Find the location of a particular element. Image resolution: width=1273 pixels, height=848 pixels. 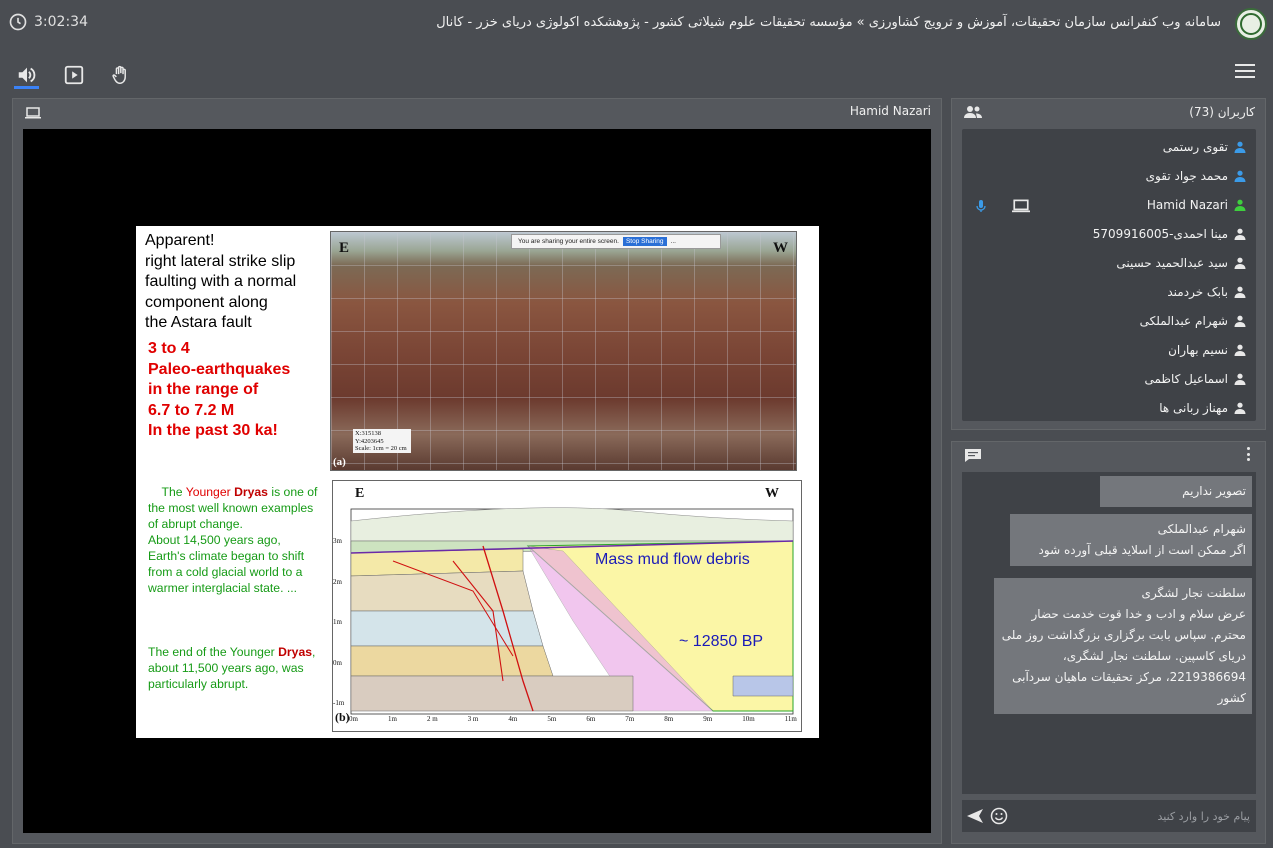

hamburger-menu-button is located at coordinates (1245, 73).